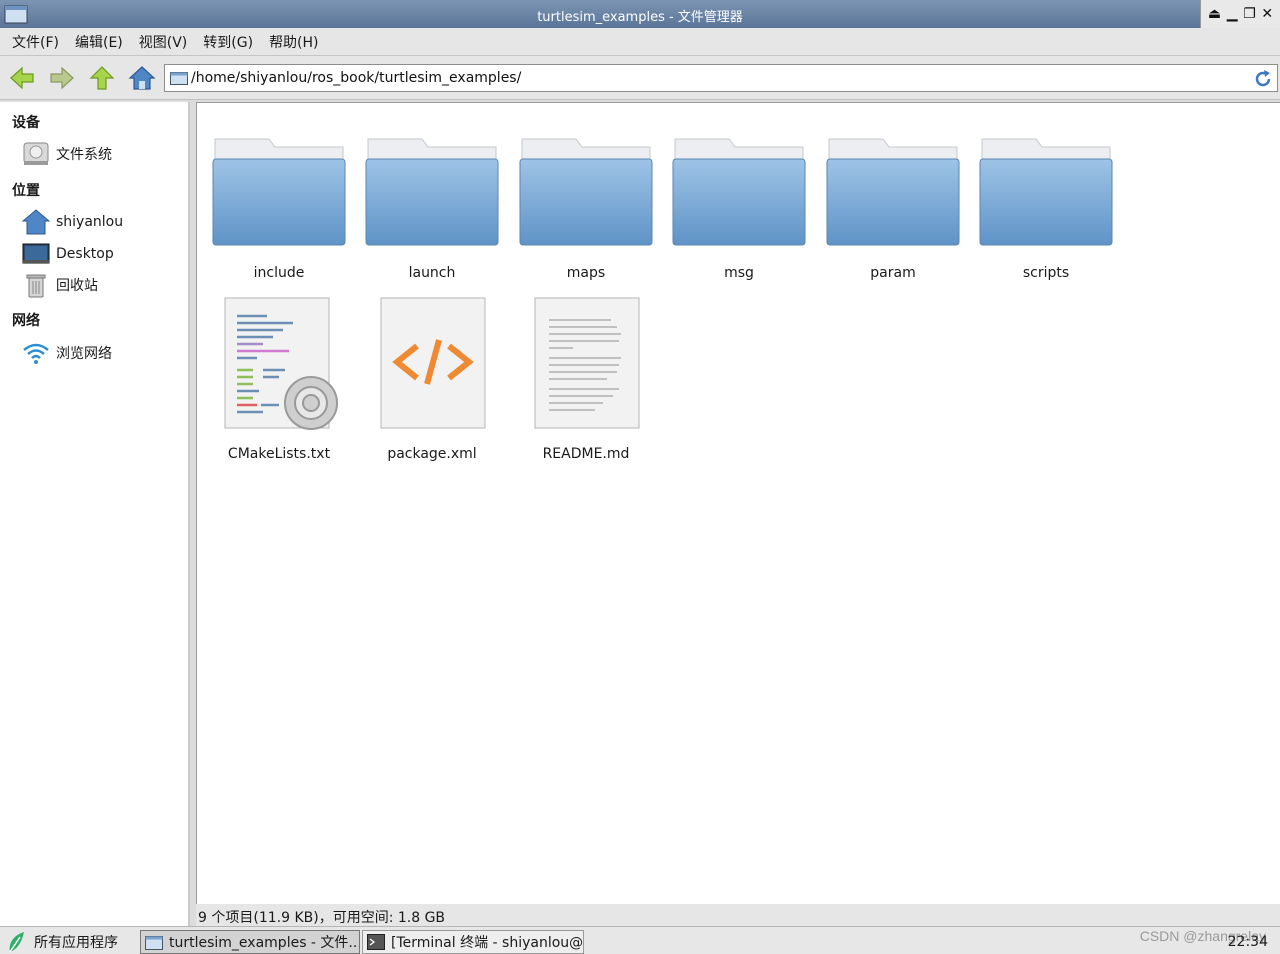  I want to click on file-cmakelists: CMakeLists.txt, so click(279, 381).